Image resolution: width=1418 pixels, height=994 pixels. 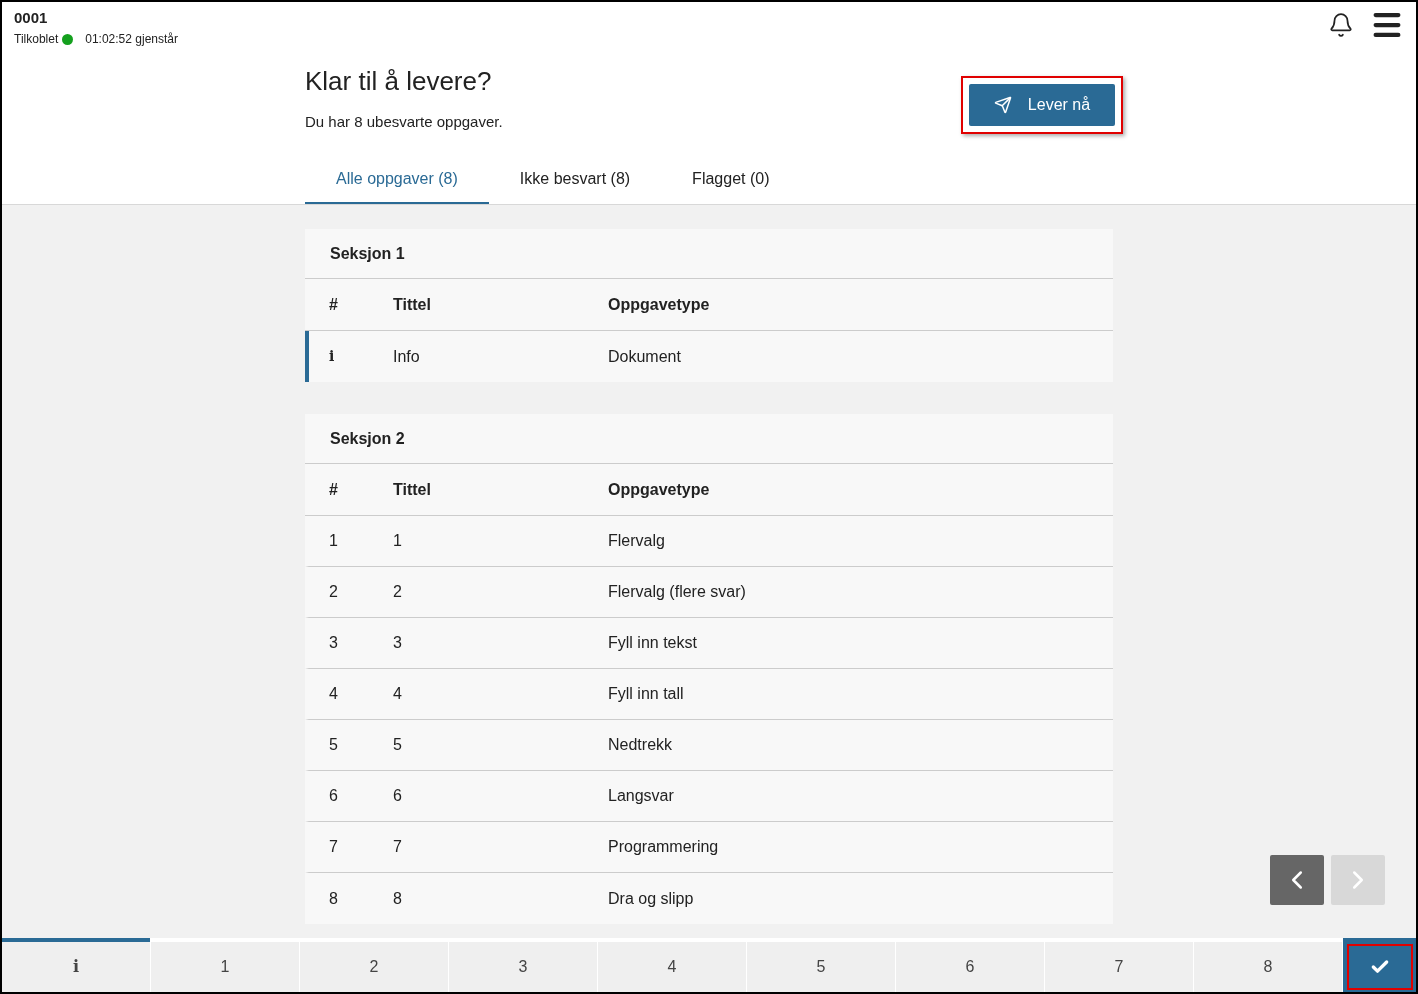 I want to click on table-row: 1 1 Flervalg, so click(x=709, y=541).